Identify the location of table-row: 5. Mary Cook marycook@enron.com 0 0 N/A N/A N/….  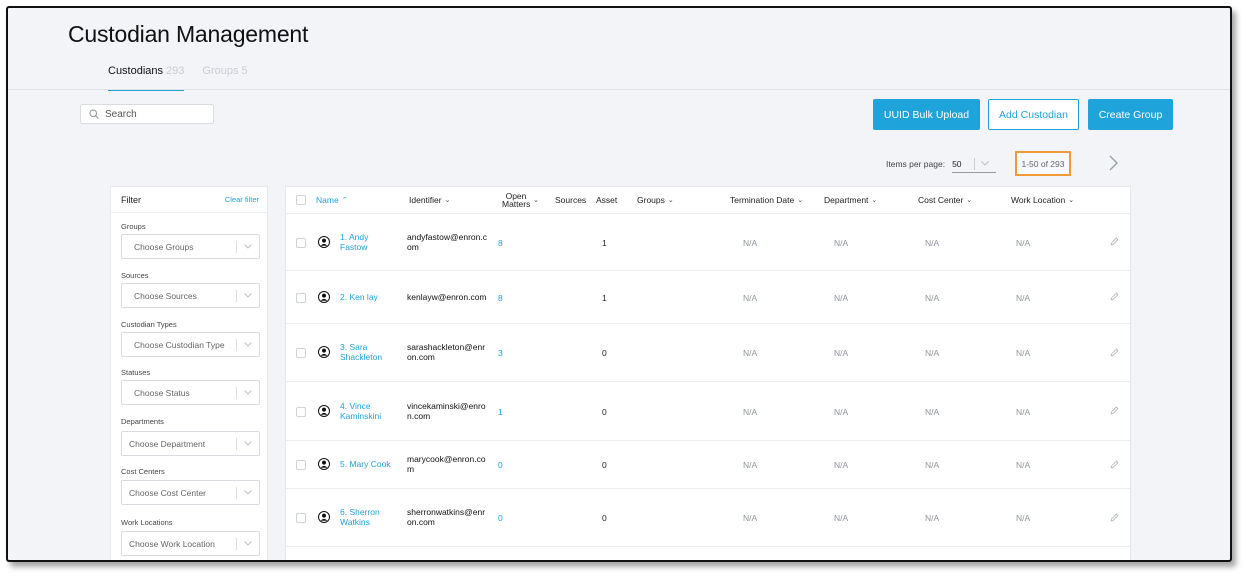
(708, 465).